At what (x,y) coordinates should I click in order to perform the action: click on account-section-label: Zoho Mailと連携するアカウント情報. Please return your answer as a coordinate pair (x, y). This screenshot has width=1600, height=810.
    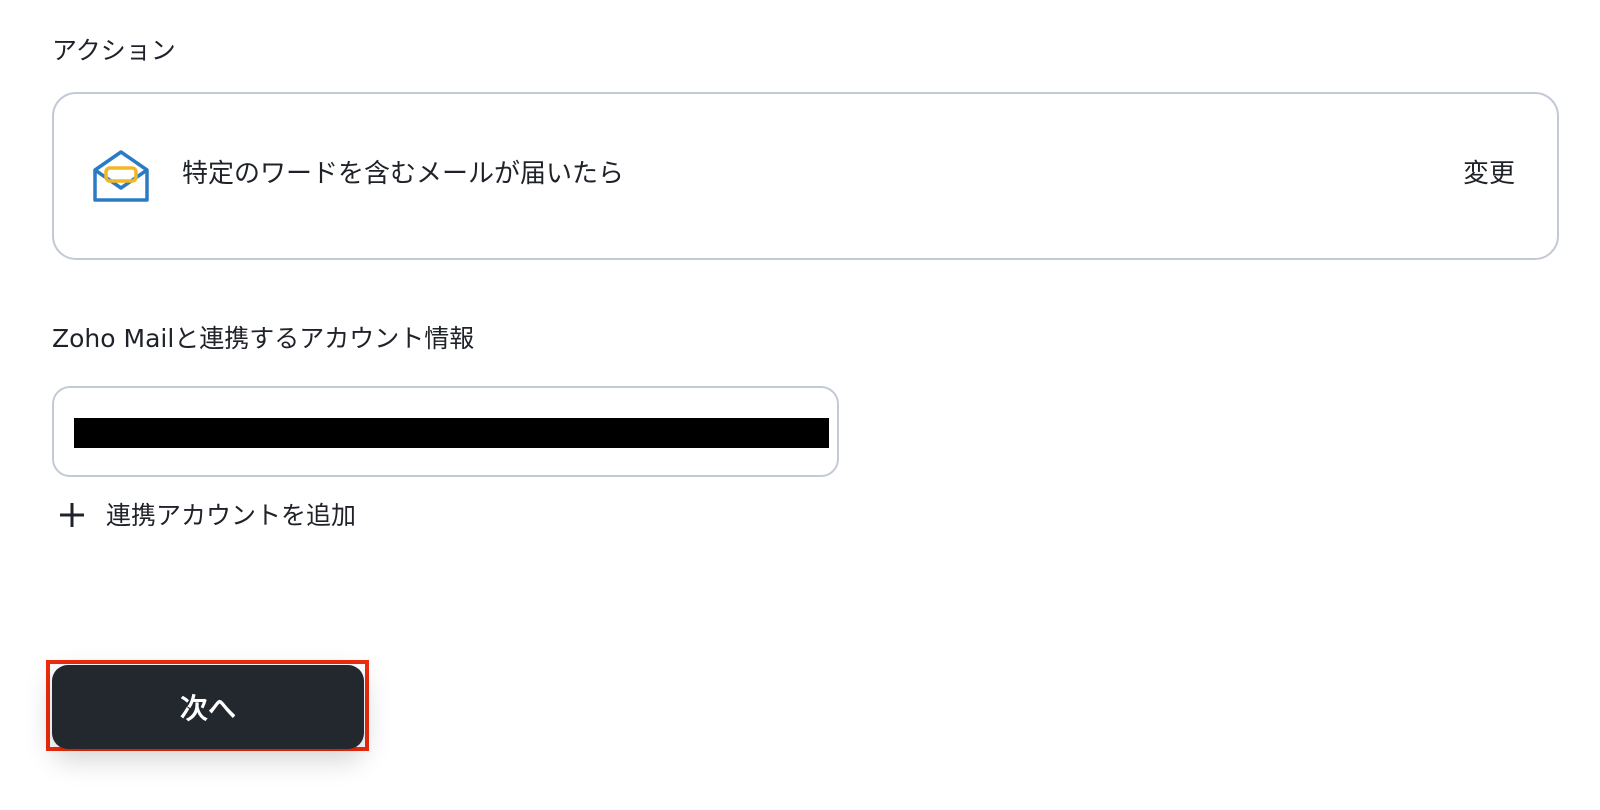
    Looking at the image, I should click on (263, 338).